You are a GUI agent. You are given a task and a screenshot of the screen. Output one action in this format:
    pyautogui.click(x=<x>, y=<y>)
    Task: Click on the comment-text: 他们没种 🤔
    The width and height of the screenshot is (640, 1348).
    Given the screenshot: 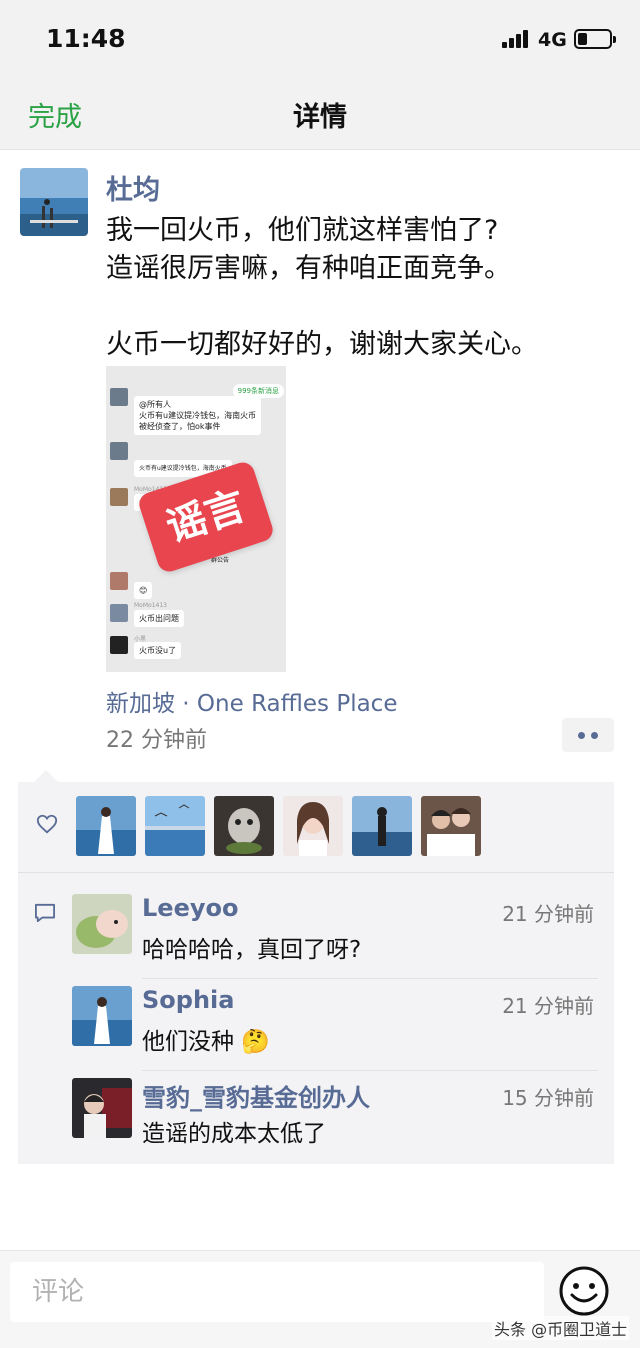 What is the action you would take?
    pyautogui.click(x=206, y=1042)
    